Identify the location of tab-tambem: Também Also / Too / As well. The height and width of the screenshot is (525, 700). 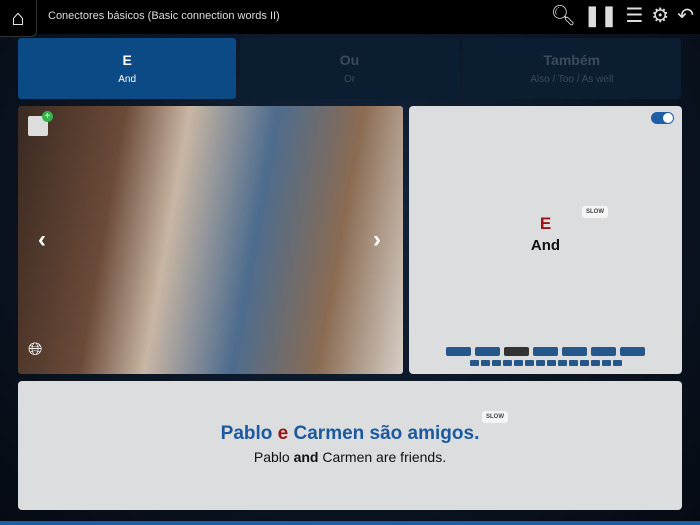
(571, 68).